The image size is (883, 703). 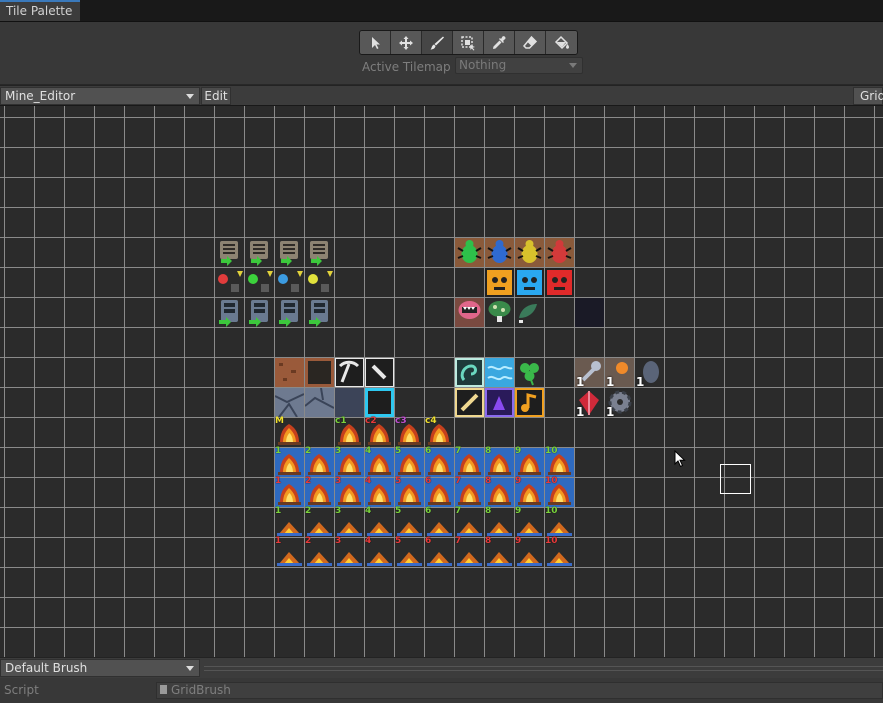 I want to click on bone-tile, so click(x=469, y=402).